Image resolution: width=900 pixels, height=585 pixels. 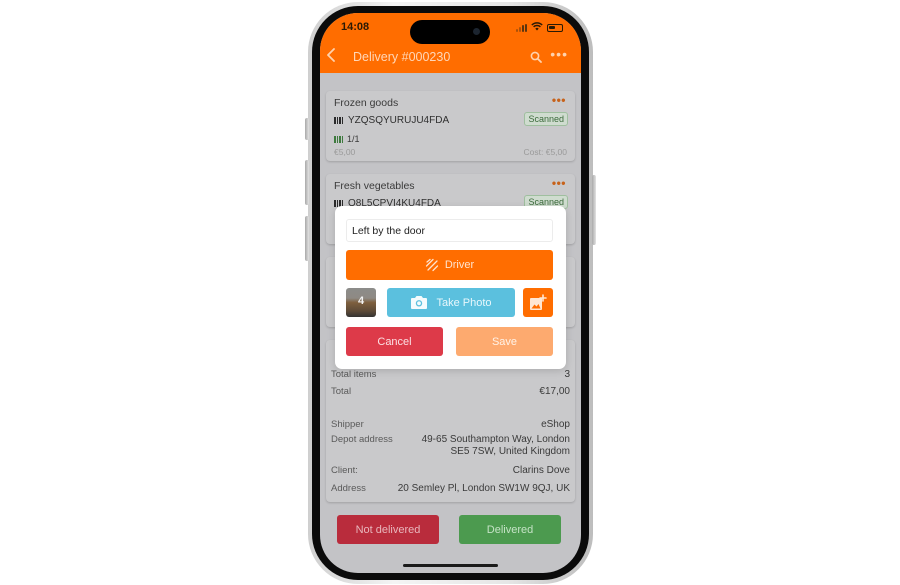 I want to click on delivered-button: Delivered, so click(x=510, y=529).